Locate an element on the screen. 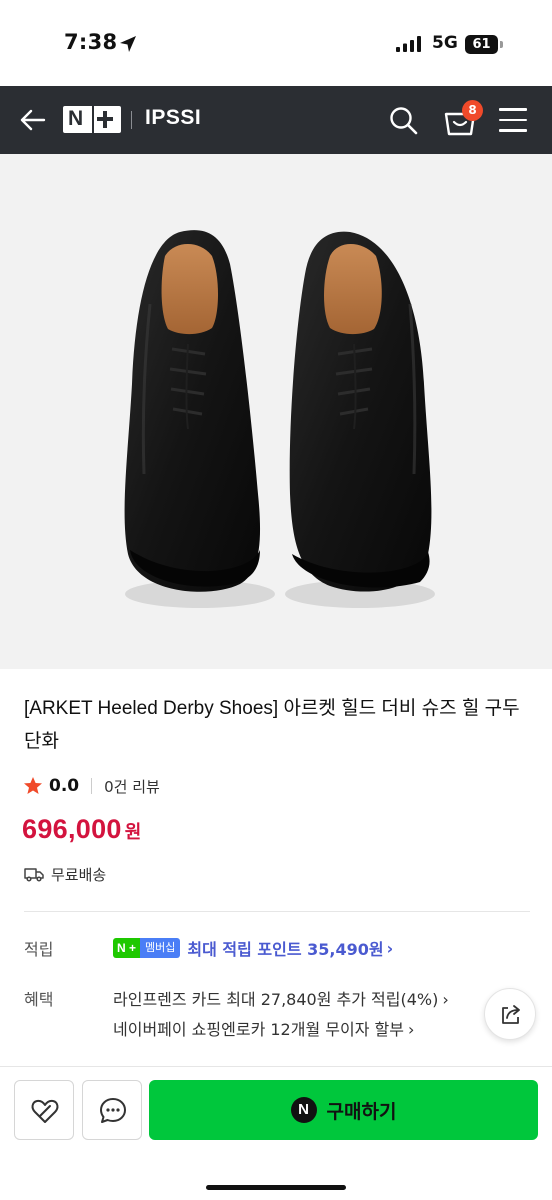 Image resolution: width=552 pixels, height=1200 pixels. home-indicator is located at coordinates (276, 1187).